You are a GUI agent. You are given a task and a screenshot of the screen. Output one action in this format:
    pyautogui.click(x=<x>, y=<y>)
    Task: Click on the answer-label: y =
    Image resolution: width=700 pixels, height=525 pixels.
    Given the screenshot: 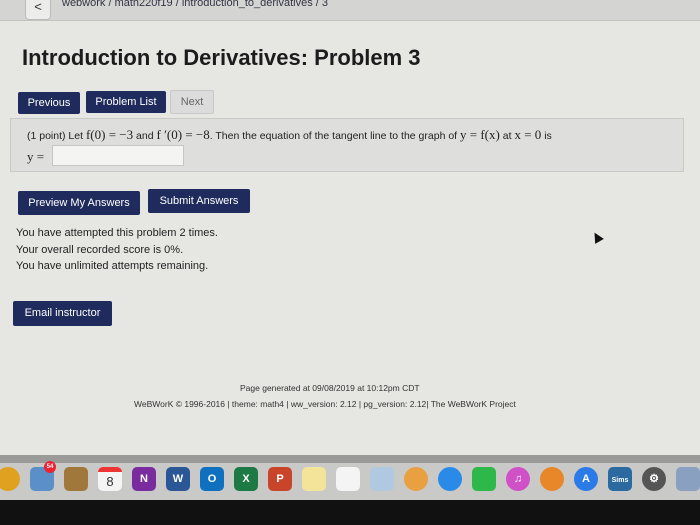 What is the action you would take?
    pyautogui.click(x=36, y=156)
    